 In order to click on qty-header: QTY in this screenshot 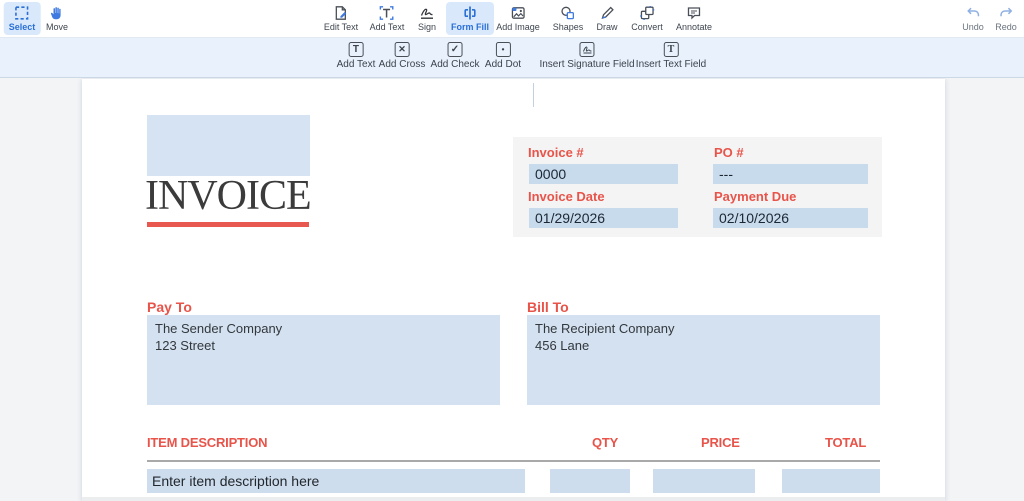, I will do `click(605, 442)`.